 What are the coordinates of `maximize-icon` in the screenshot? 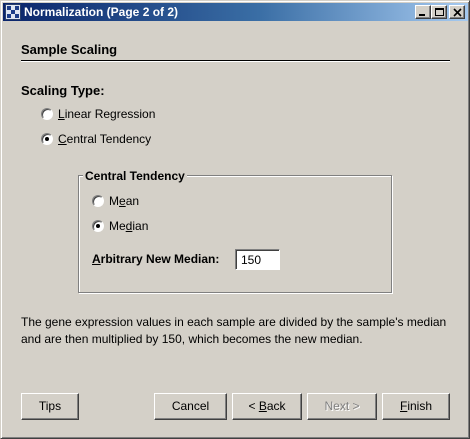 It's located at (439, 12).